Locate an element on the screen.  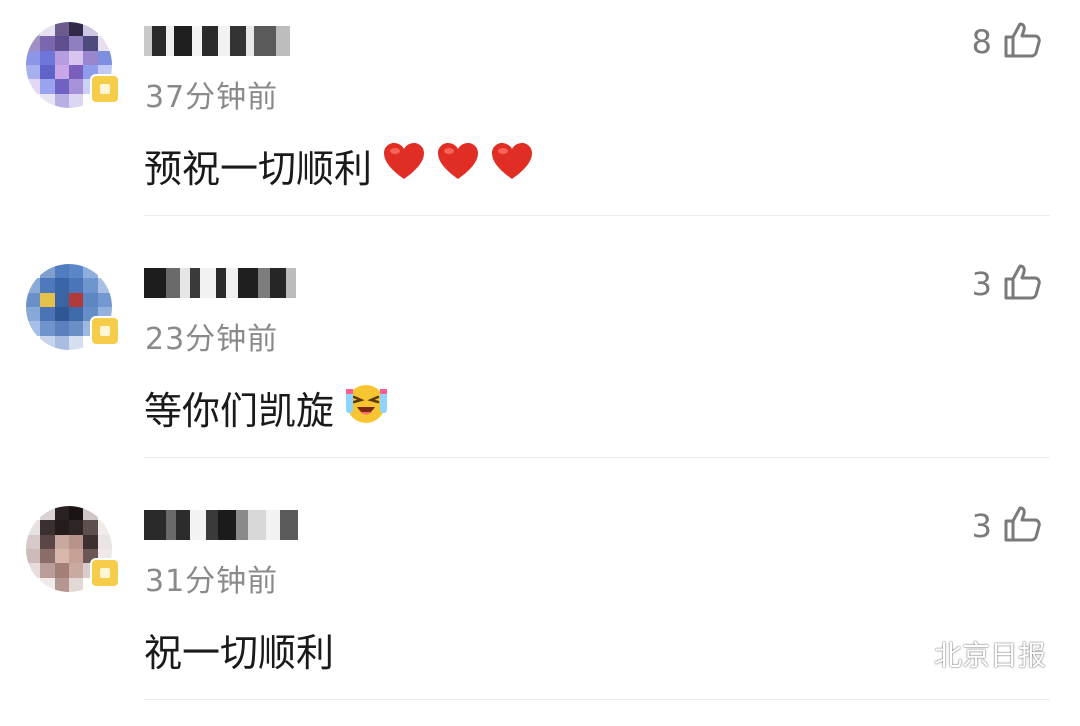
comment-time: 37分钟前 is located at coordinates (212, 97).